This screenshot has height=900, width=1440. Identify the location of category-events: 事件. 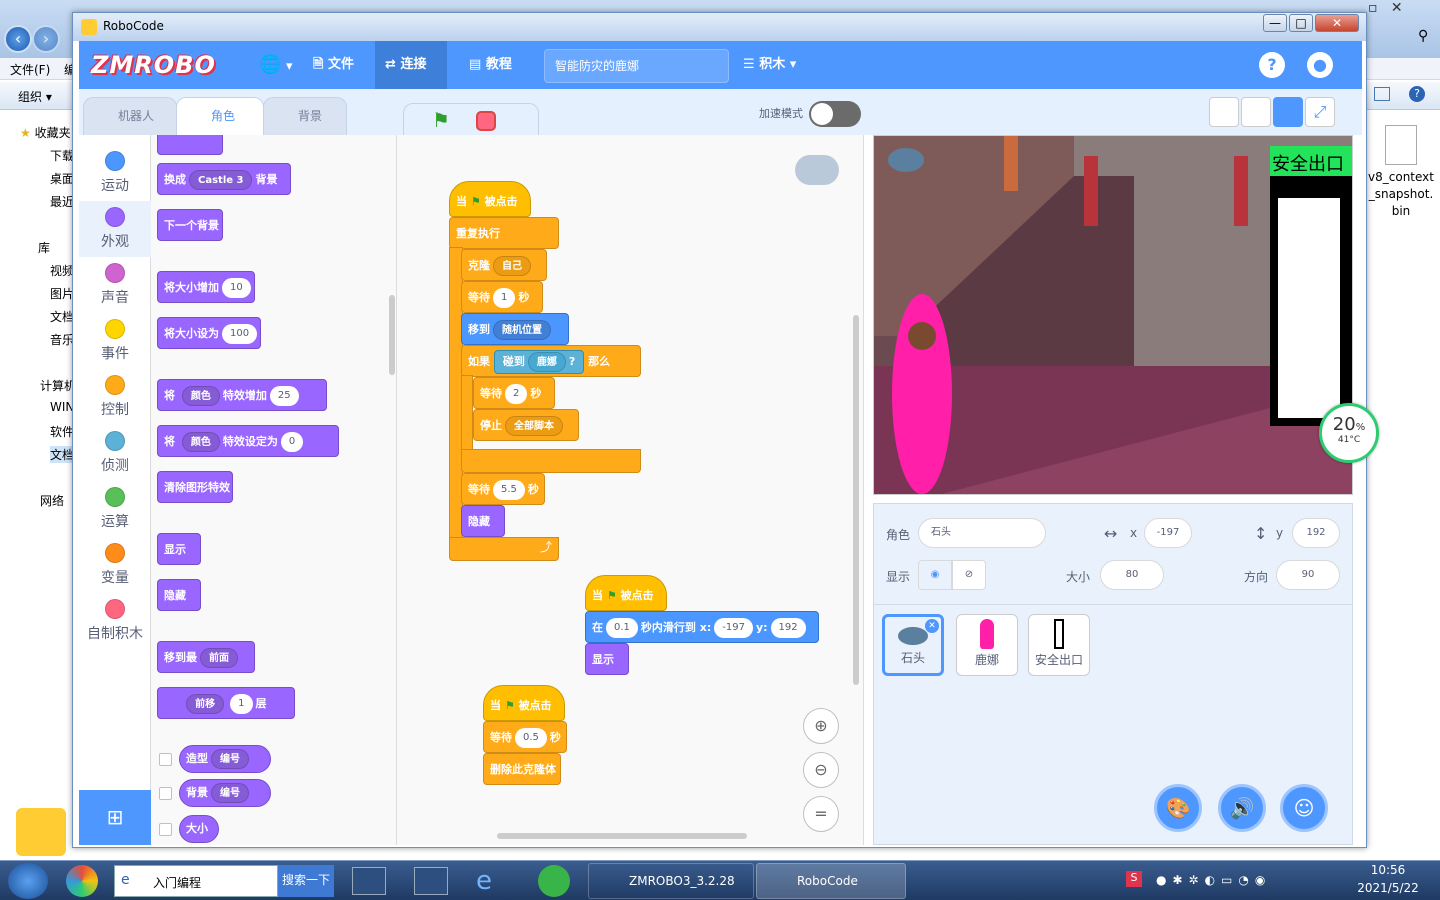
(115, 341).